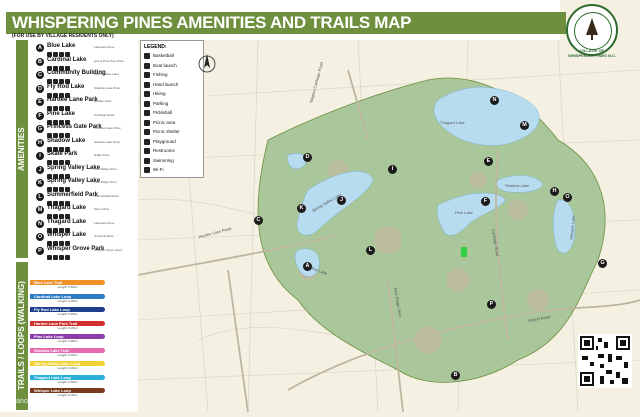 This screenshot has height=417, width=640. I want to click on amenity-icons, so click(59, 257).